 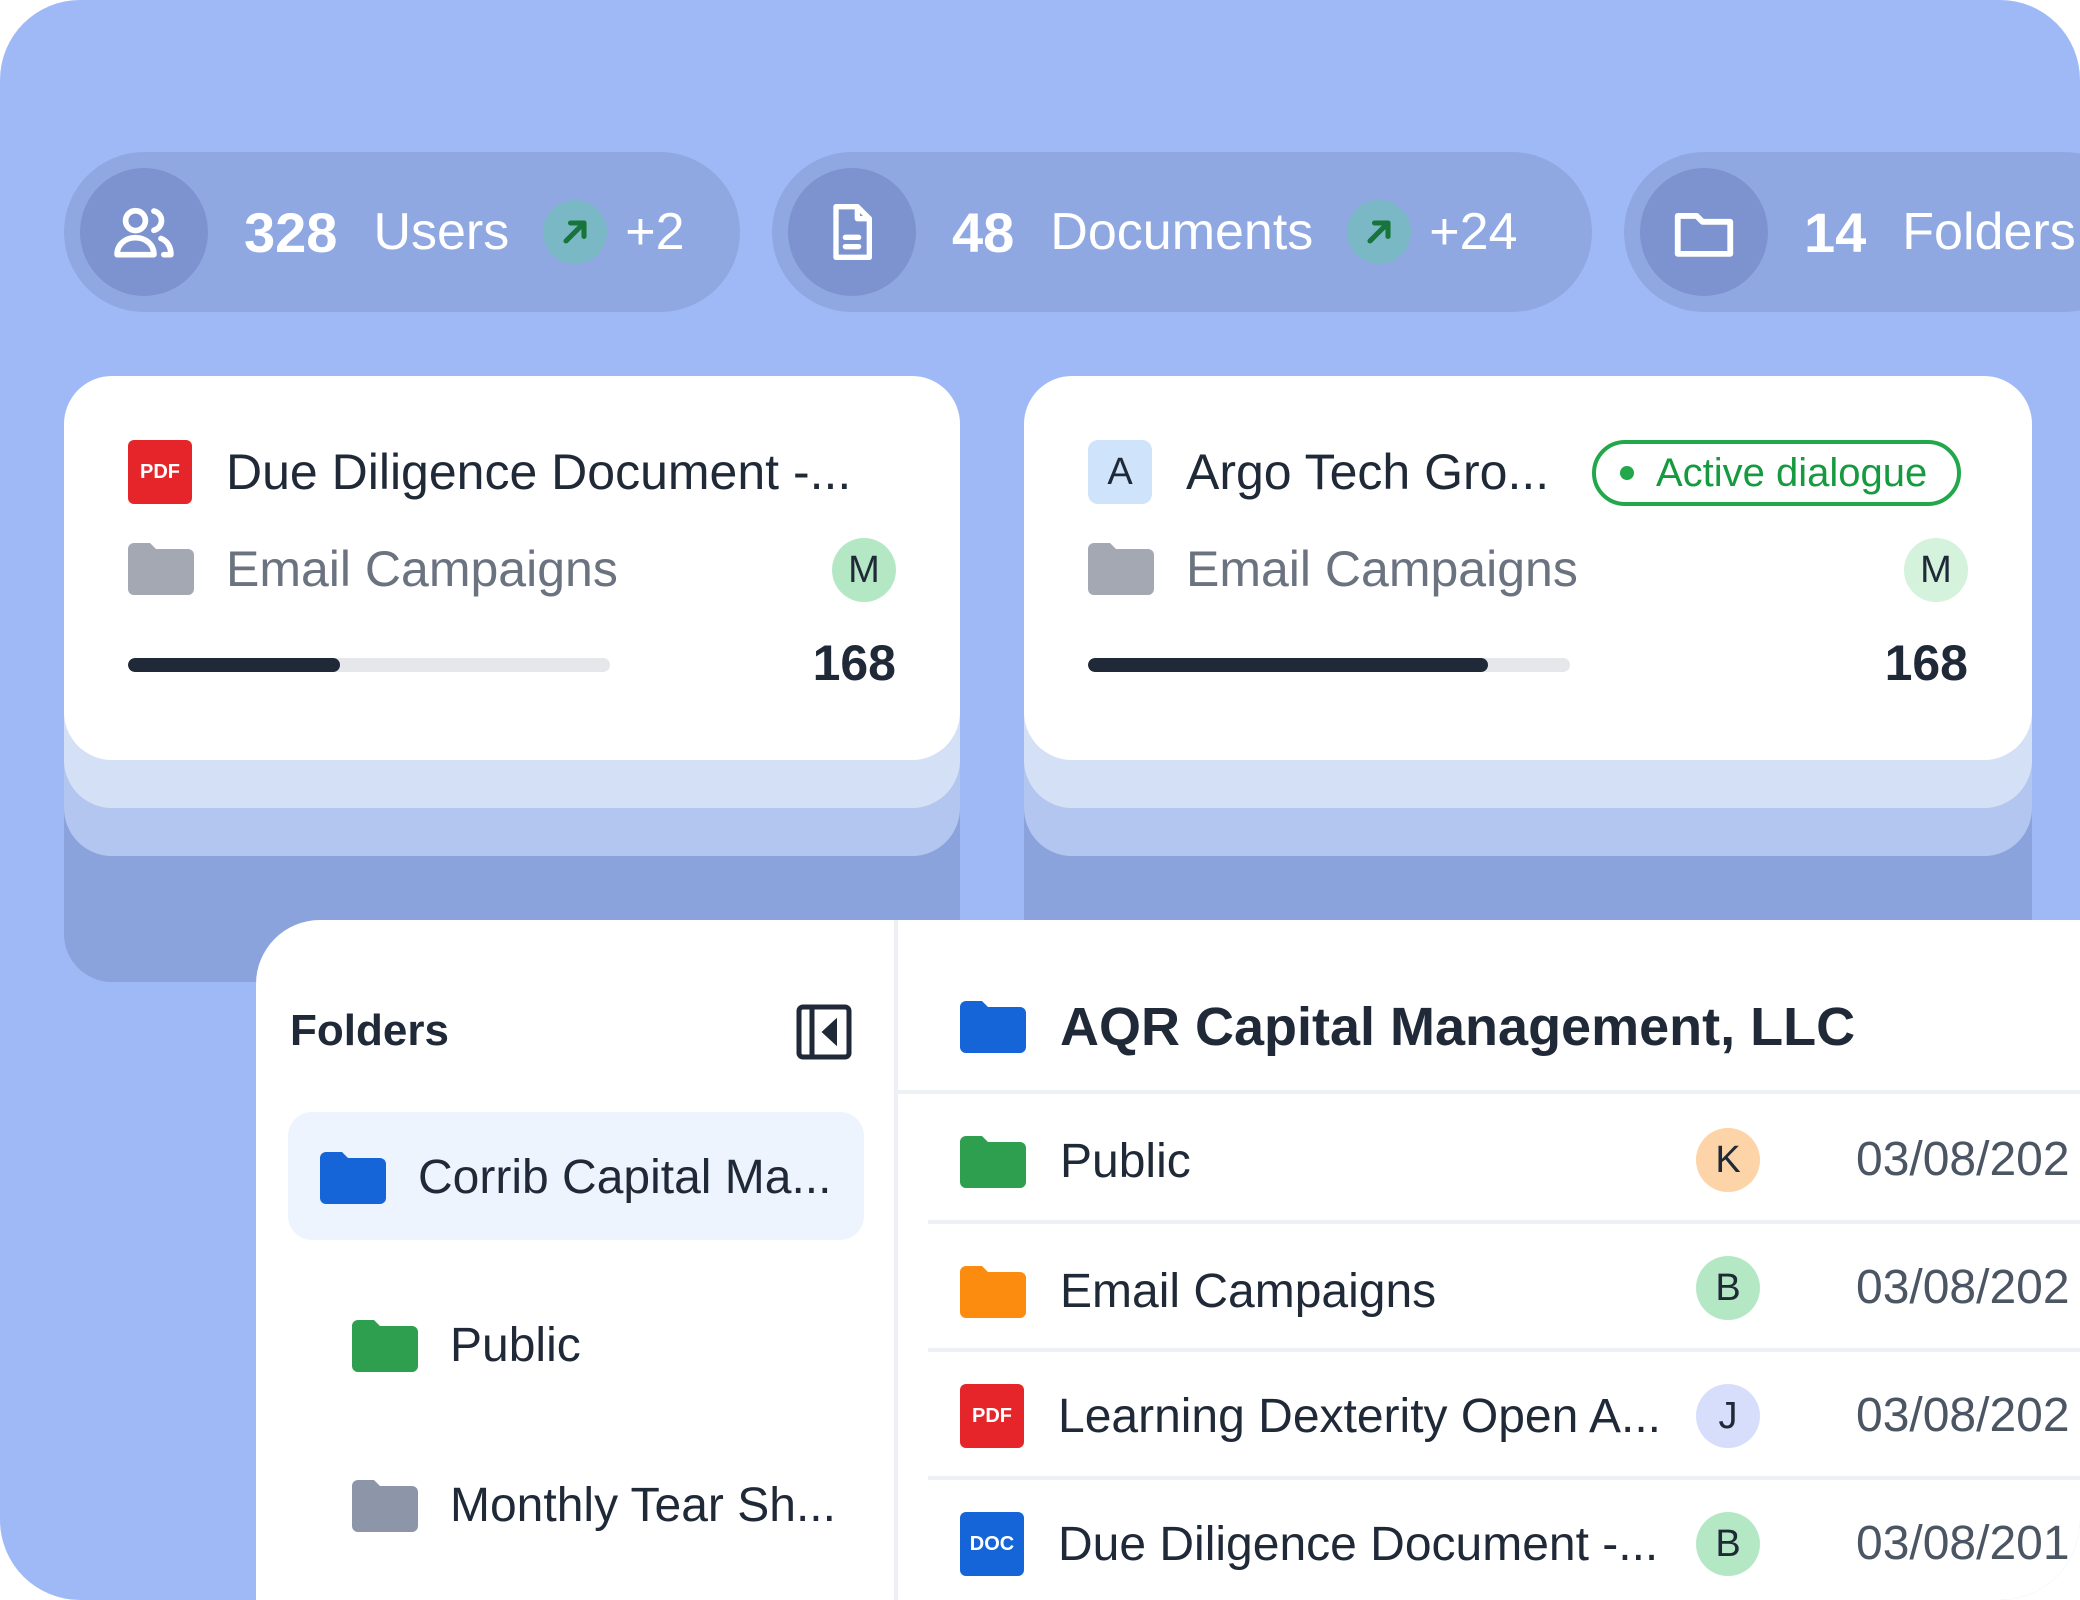 I want to click on folders-stat-pill: 14 Folders, so click(x=1852, y=232).